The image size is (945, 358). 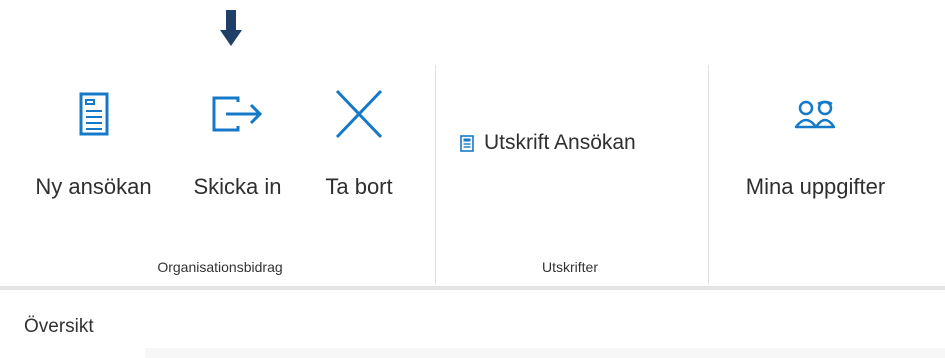 What do you see at coordinates (815, 186) in the screenshot?
I see `my-details-label: Mina uppgifter` at bounding box center [815, 186].